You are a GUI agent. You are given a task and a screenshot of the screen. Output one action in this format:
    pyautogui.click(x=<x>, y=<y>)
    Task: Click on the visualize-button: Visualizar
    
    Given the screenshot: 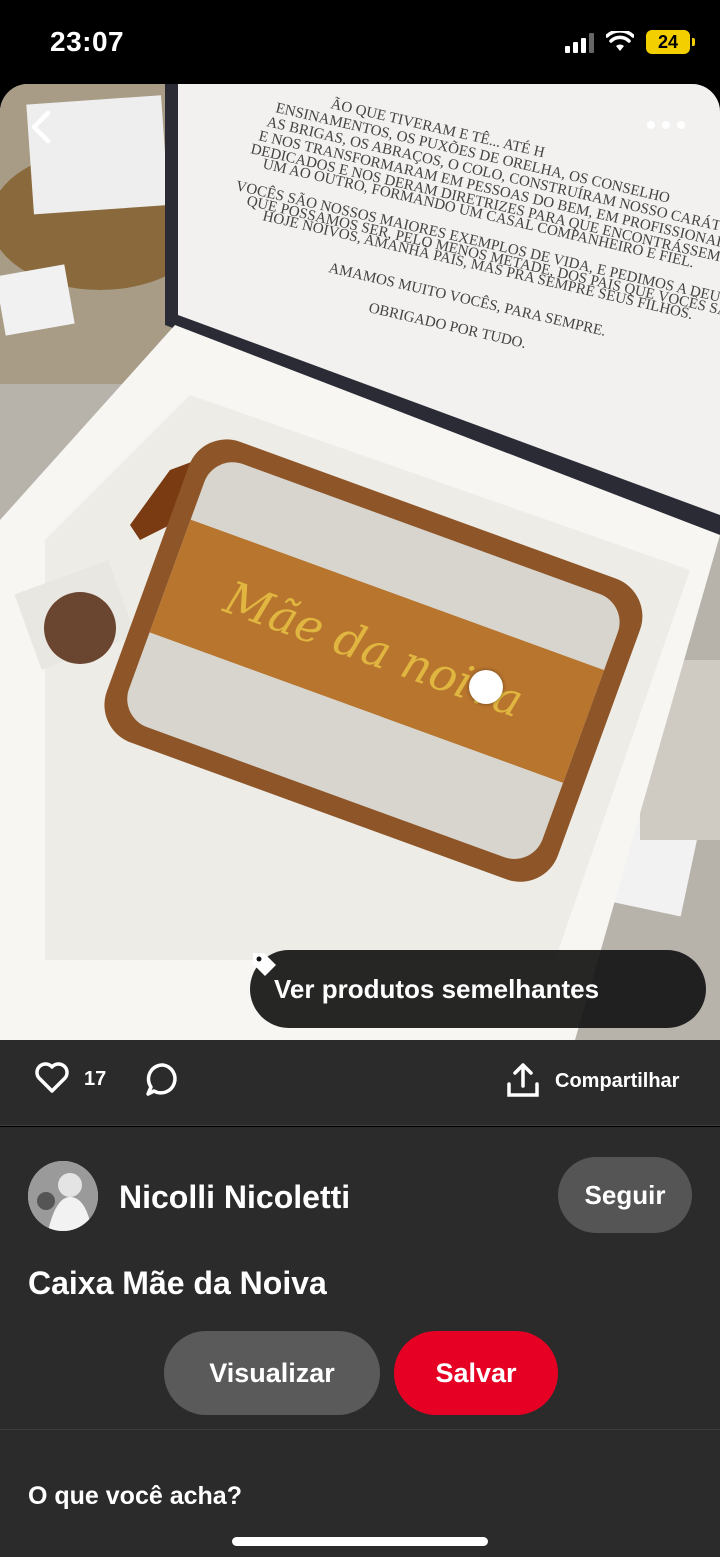 What is the action you would take?
    pyautogui.click(x=272, y=1373)
    